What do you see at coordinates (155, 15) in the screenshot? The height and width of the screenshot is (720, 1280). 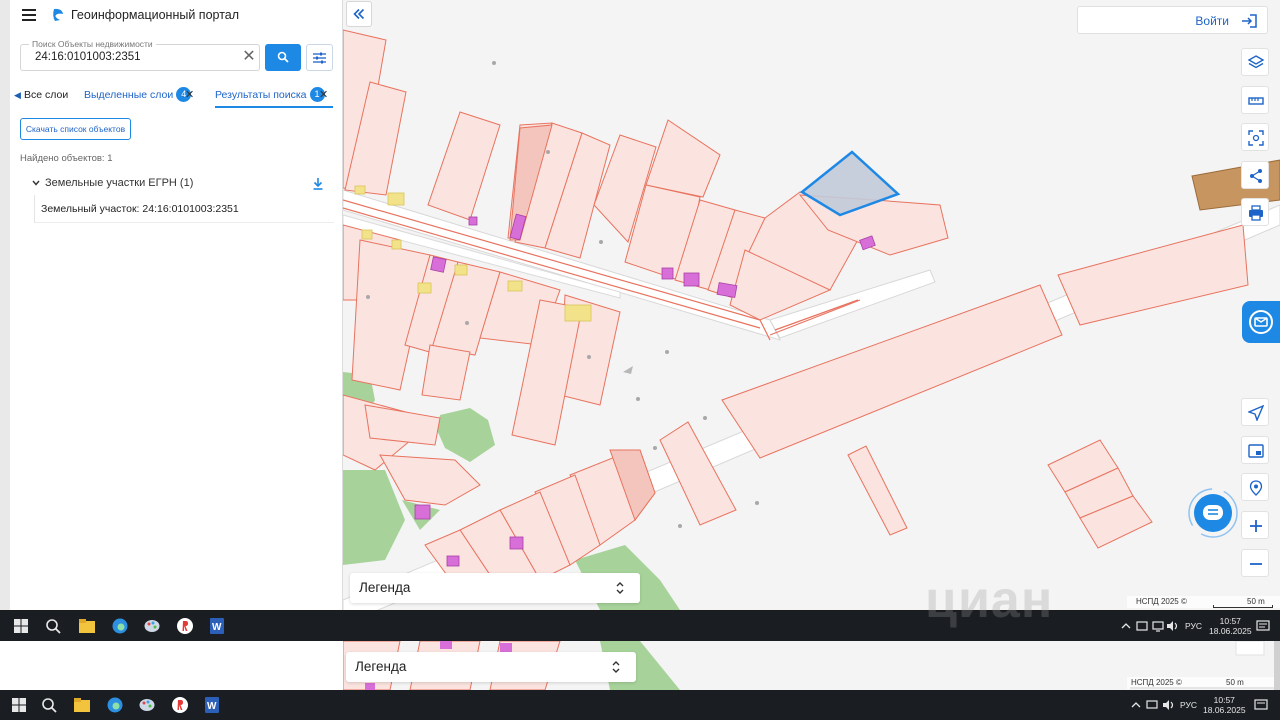 I see `app-title: Геоинформационный портал` at bounding box center [155, 15].